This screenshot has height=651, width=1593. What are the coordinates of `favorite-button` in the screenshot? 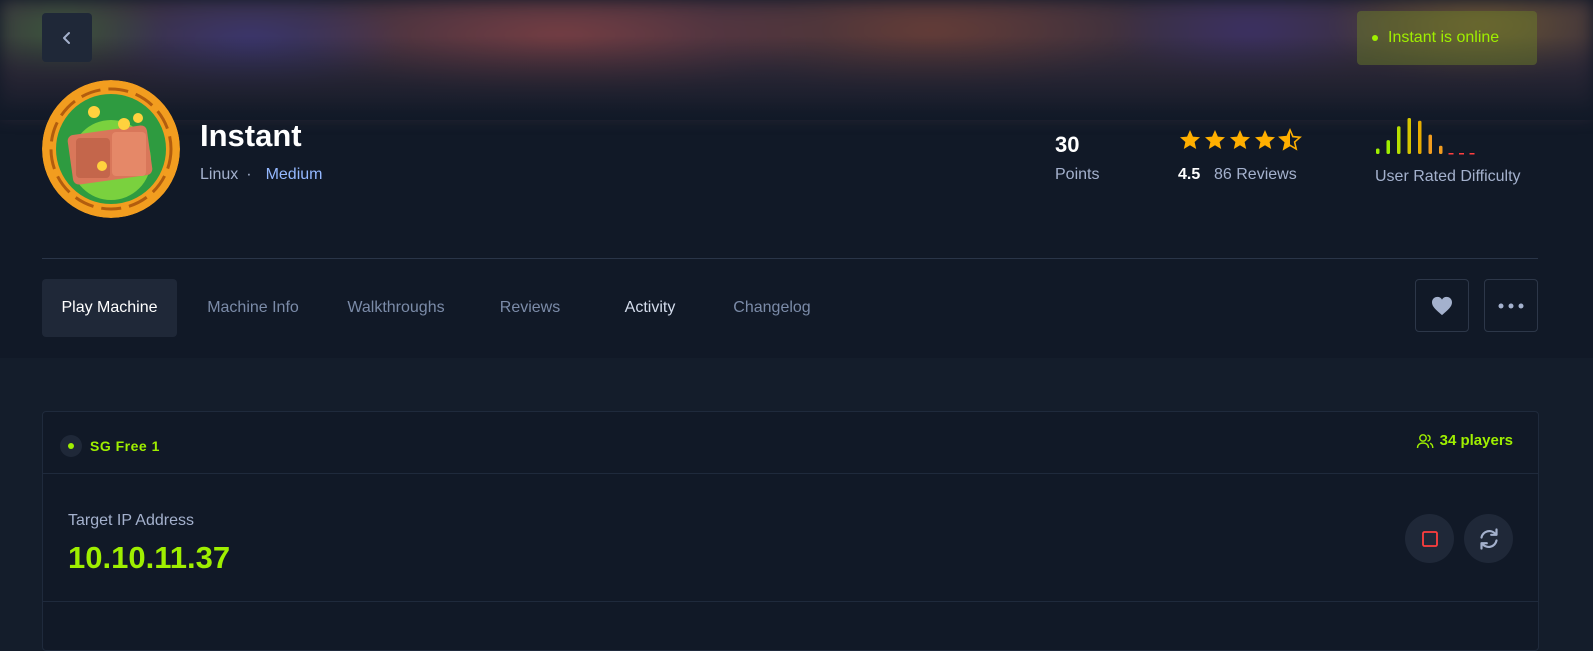 It's located at (1442, 305).